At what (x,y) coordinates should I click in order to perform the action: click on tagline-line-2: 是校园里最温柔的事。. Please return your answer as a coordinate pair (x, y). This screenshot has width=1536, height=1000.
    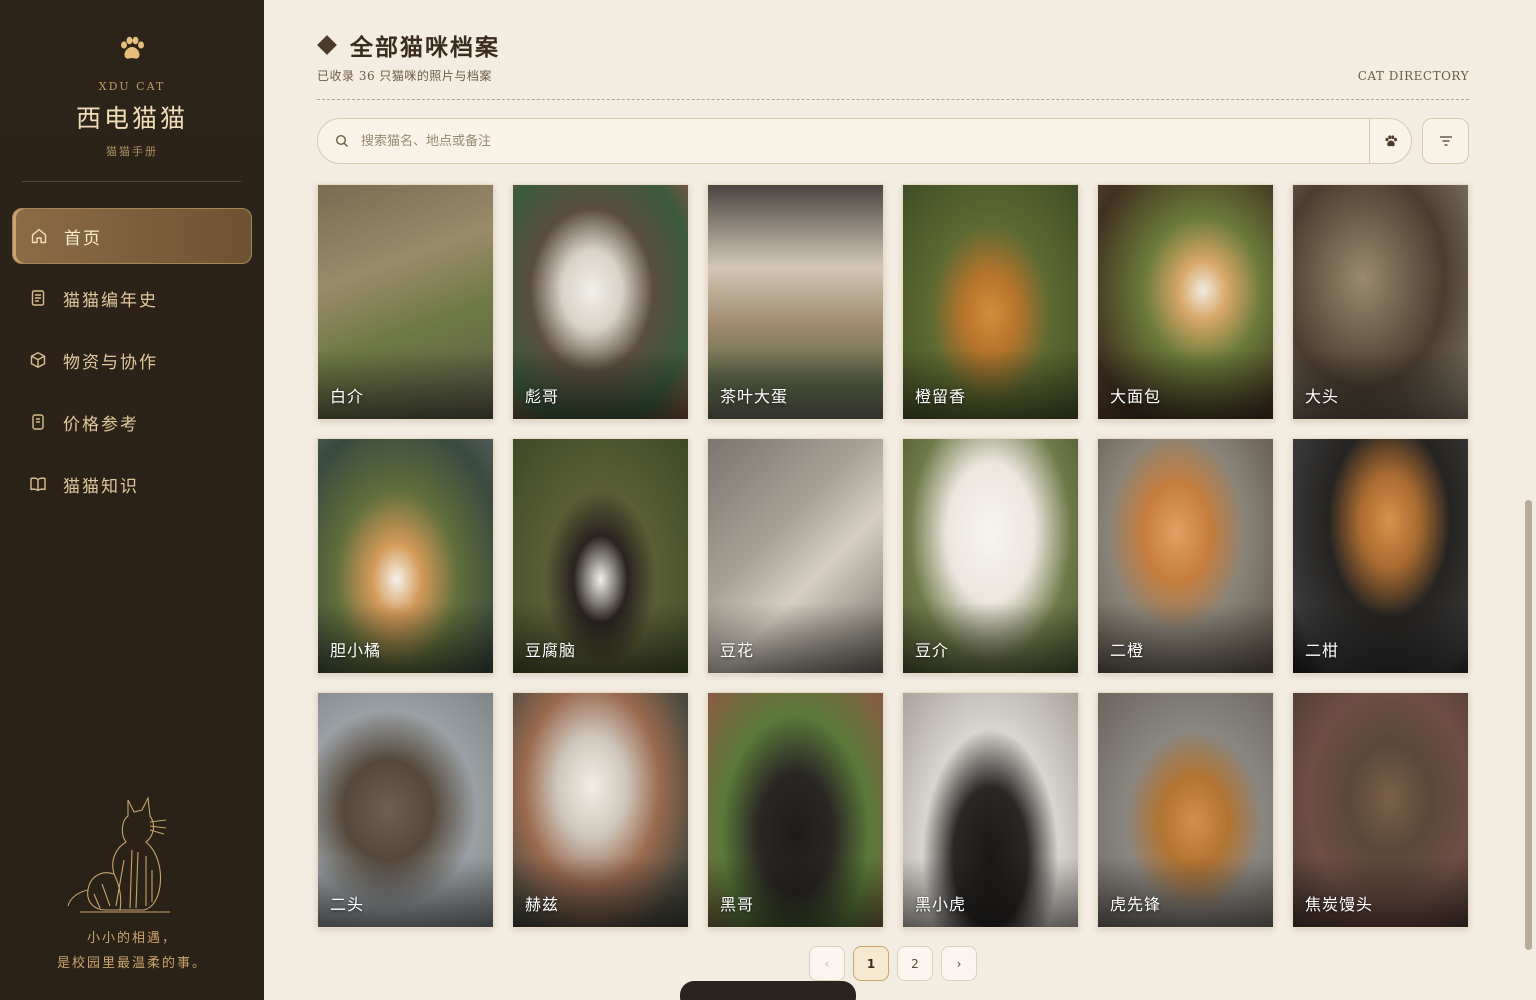
    Looking at the image, I should click on (131, 963).